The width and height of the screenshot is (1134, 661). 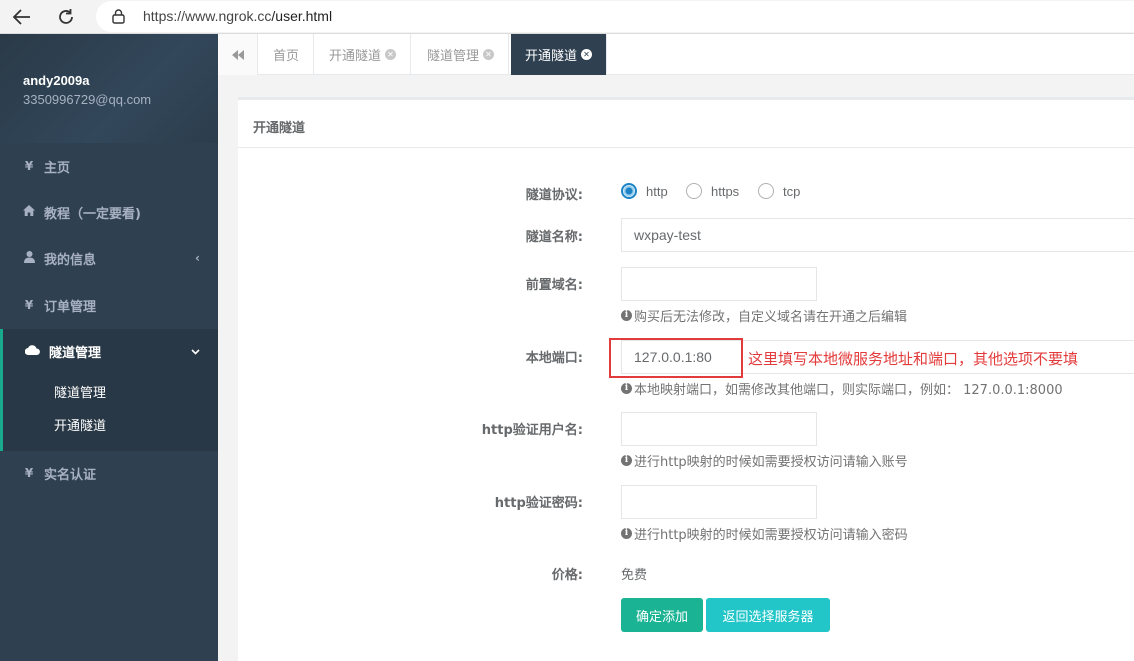 What do you see at coordinates (538, 503) in the screenshot?
I see `http-pass-label: http验证密码:` at bounding box center [538, 503].